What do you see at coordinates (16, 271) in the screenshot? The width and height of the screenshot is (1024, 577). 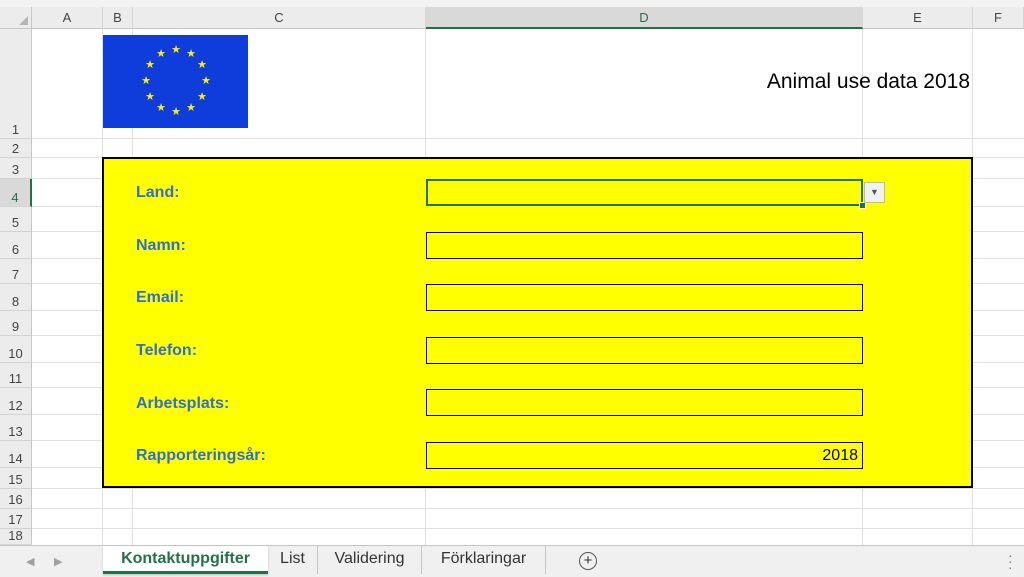 I see `row-header-7: 7` at bounding box center [16, 271].